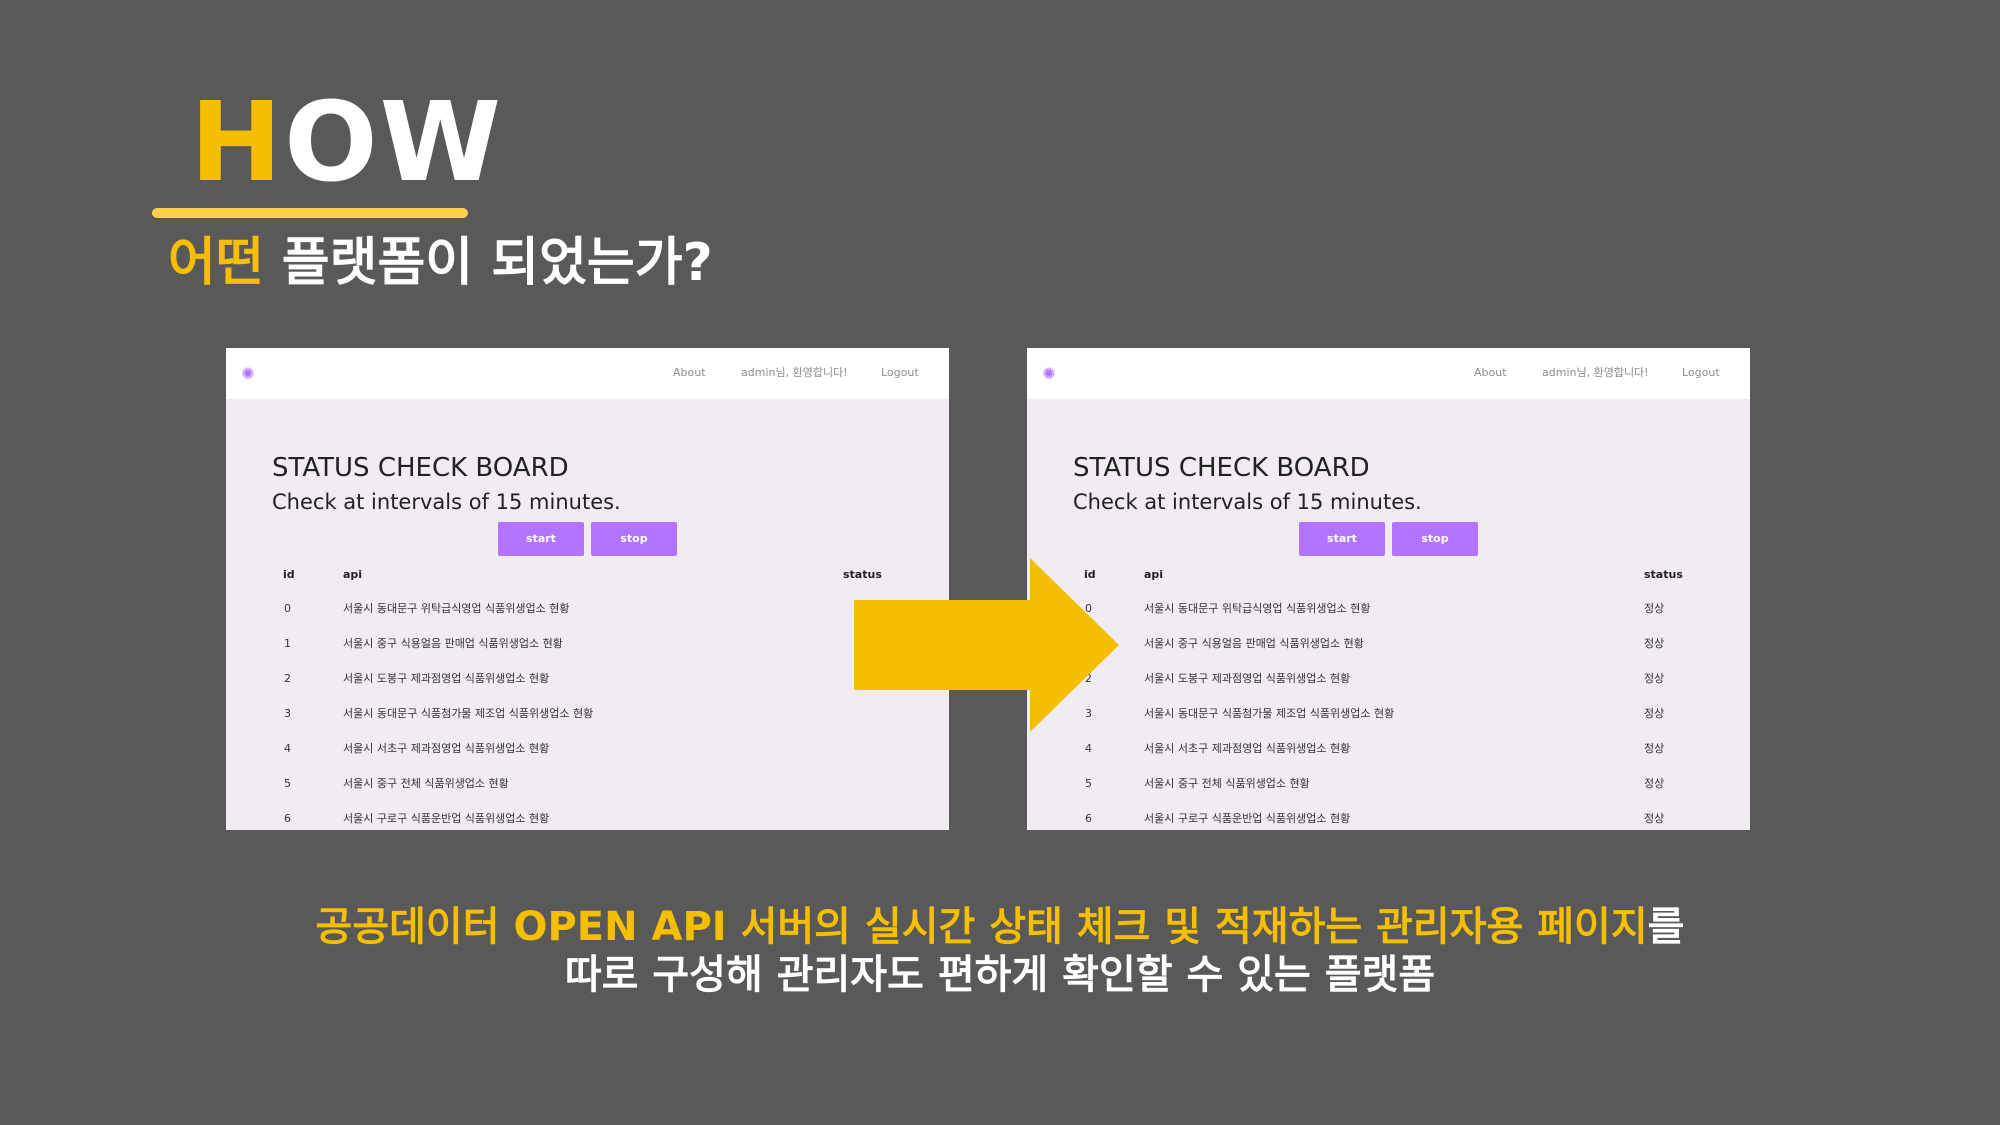 The image size is (2000, 1125). What do you see at coordinates (587, 821) in the screenshot?
I see `table-row: 6 서울시 구로구 식품운반업 식품위생업소 현황` at bounding box center [587, 821].